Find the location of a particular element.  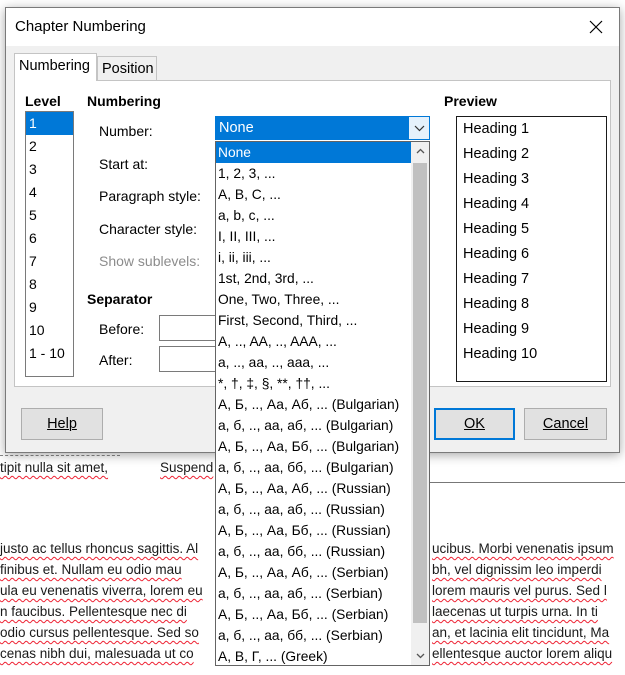

level-list: 1 2 3 4 5 6 7 8 9 10 1 - 10 is located at coordinates (49, 244).